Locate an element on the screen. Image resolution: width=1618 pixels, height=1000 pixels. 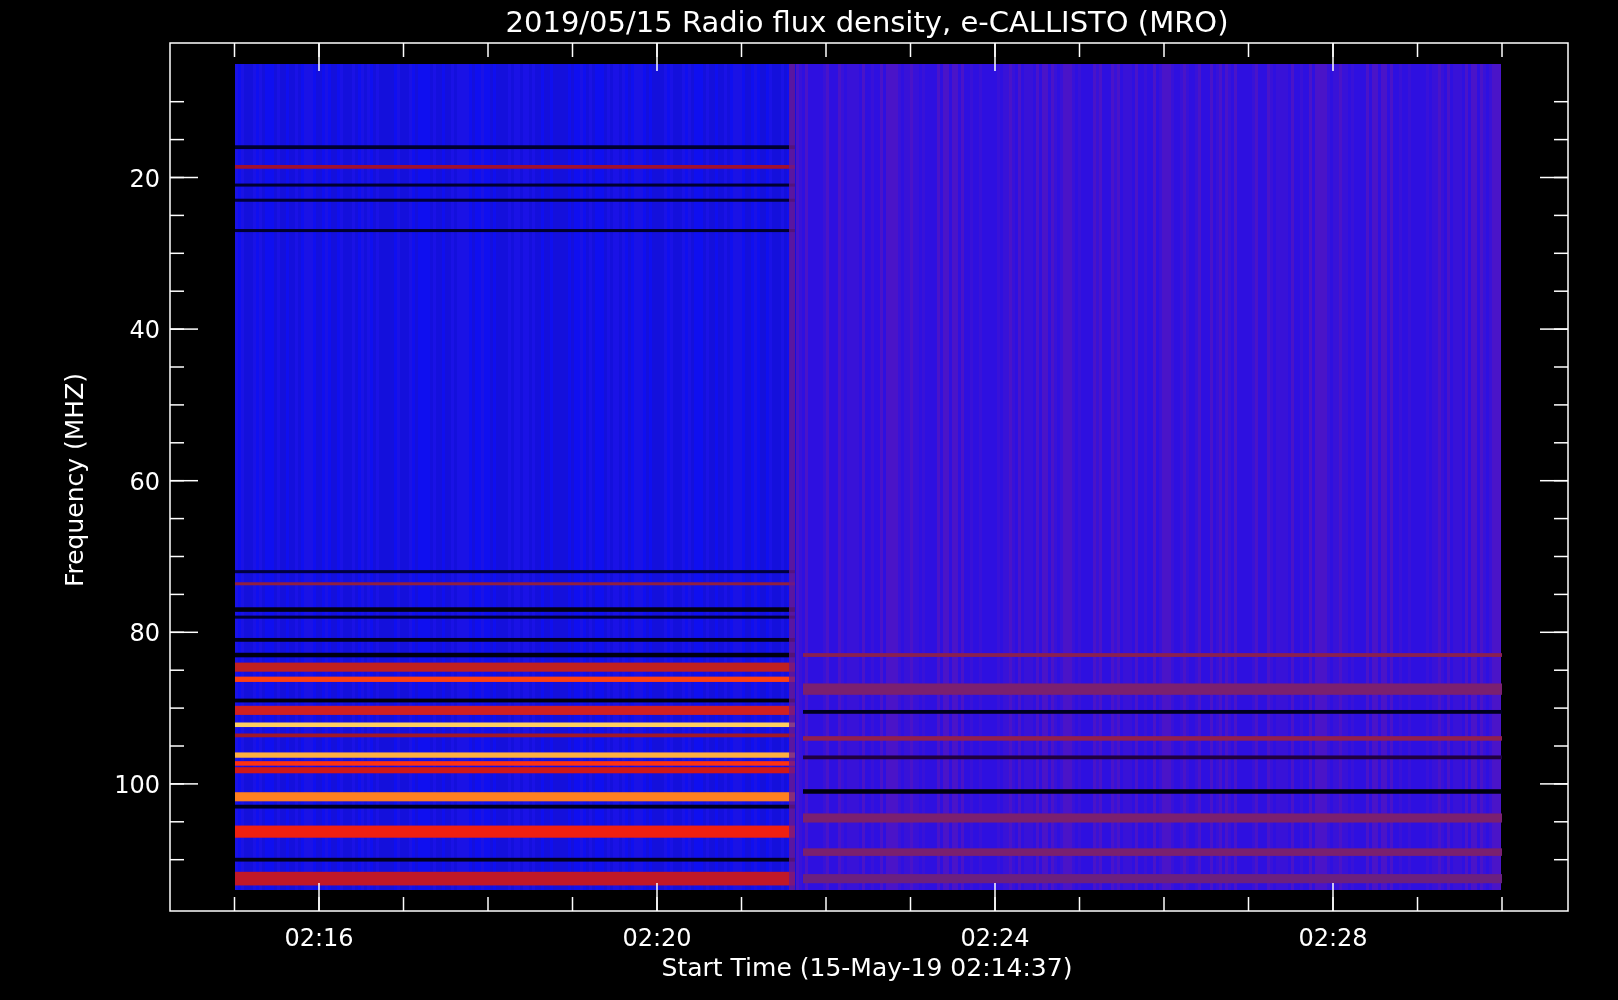
tick-label: 60 is located at coordinates (144, 481).